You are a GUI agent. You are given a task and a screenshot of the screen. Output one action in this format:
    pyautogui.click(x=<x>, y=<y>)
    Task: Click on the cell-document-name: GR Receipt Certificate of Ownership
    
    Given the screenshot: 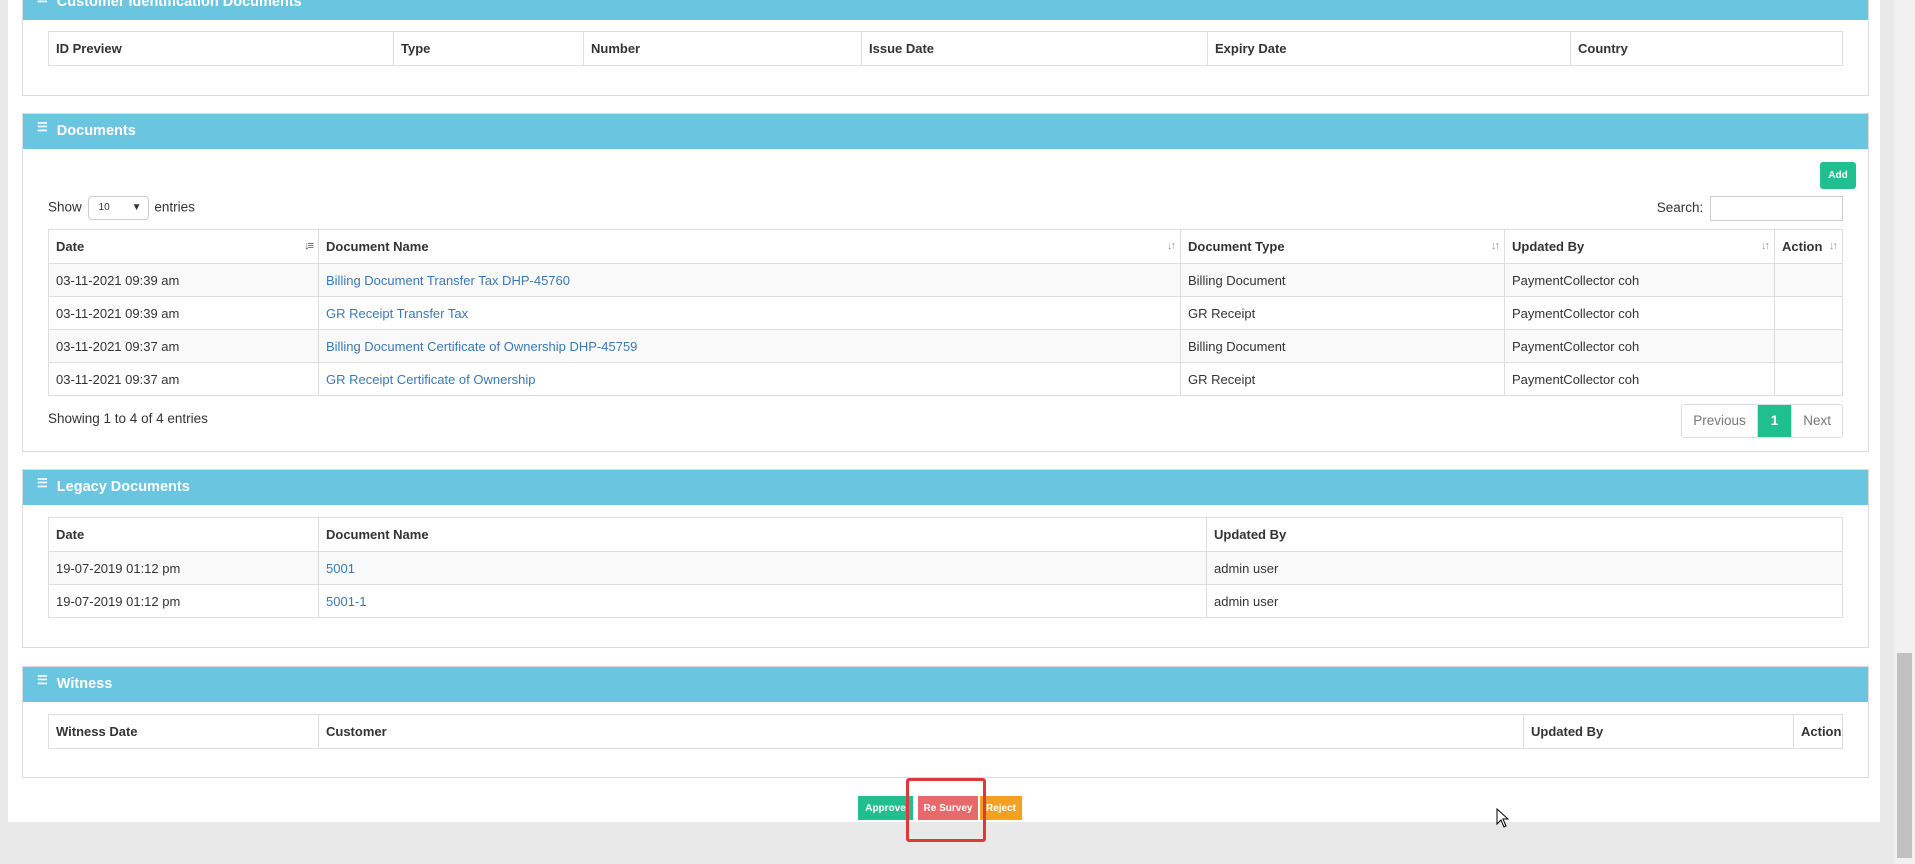 What is the action you would take?
    pyautogui.click(x=749, y=379)
    